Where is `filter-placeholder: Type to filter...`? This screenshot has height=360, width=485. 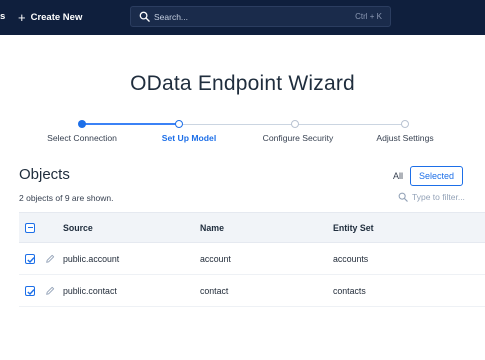
filter-placeholder: Type to filter... is located at coordinates (438, 197).